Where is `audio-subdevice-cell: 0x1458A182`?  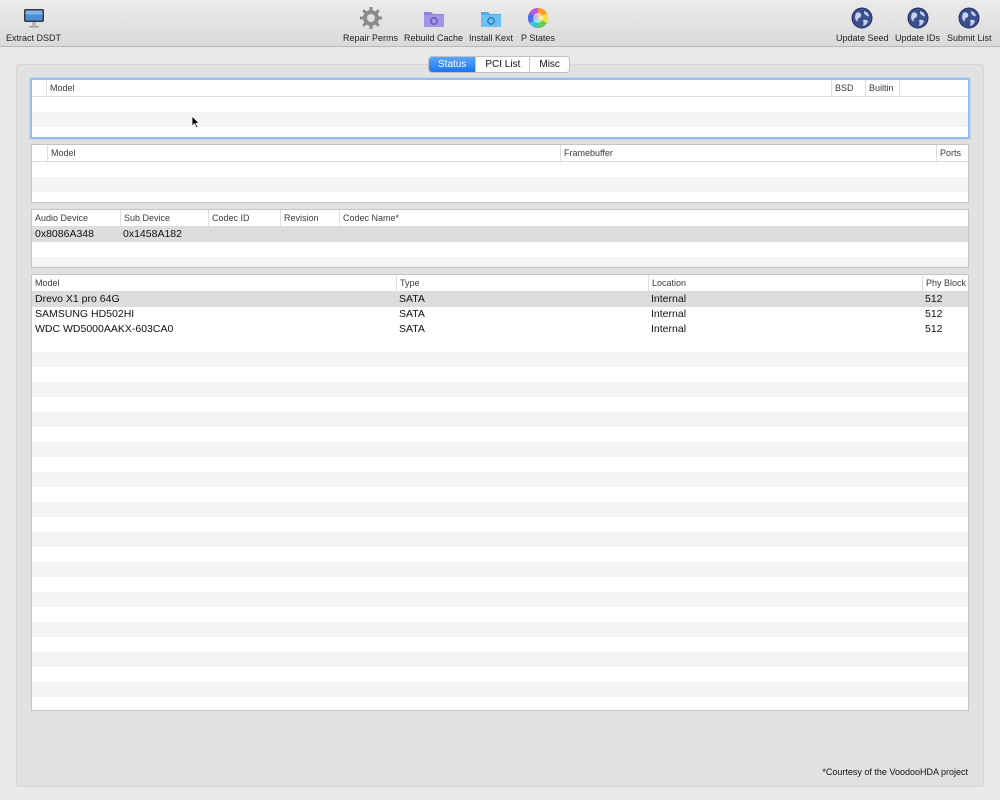 audio-subdevice-cell: 0x1458A182 is located at coordinates (152, 234).